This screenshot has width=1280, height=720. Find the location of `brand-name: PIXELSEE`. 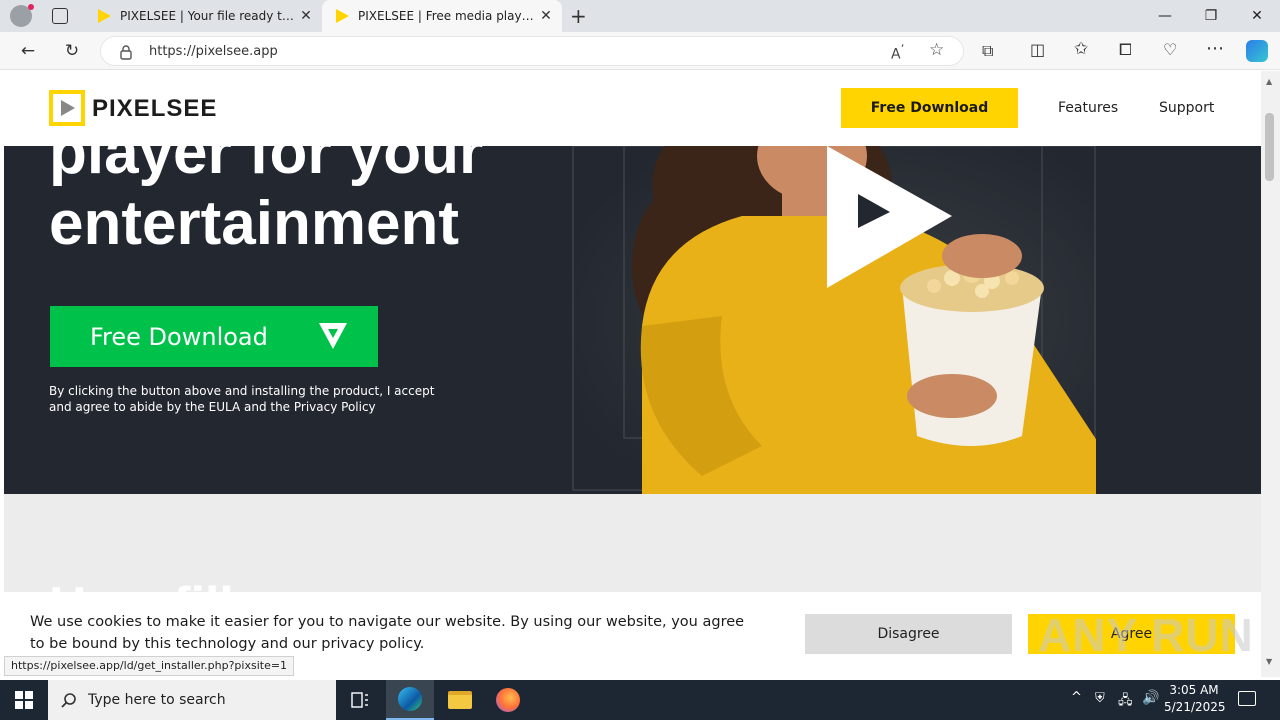

brand-name: PIXELSEE is located at coordinates (154, 109).